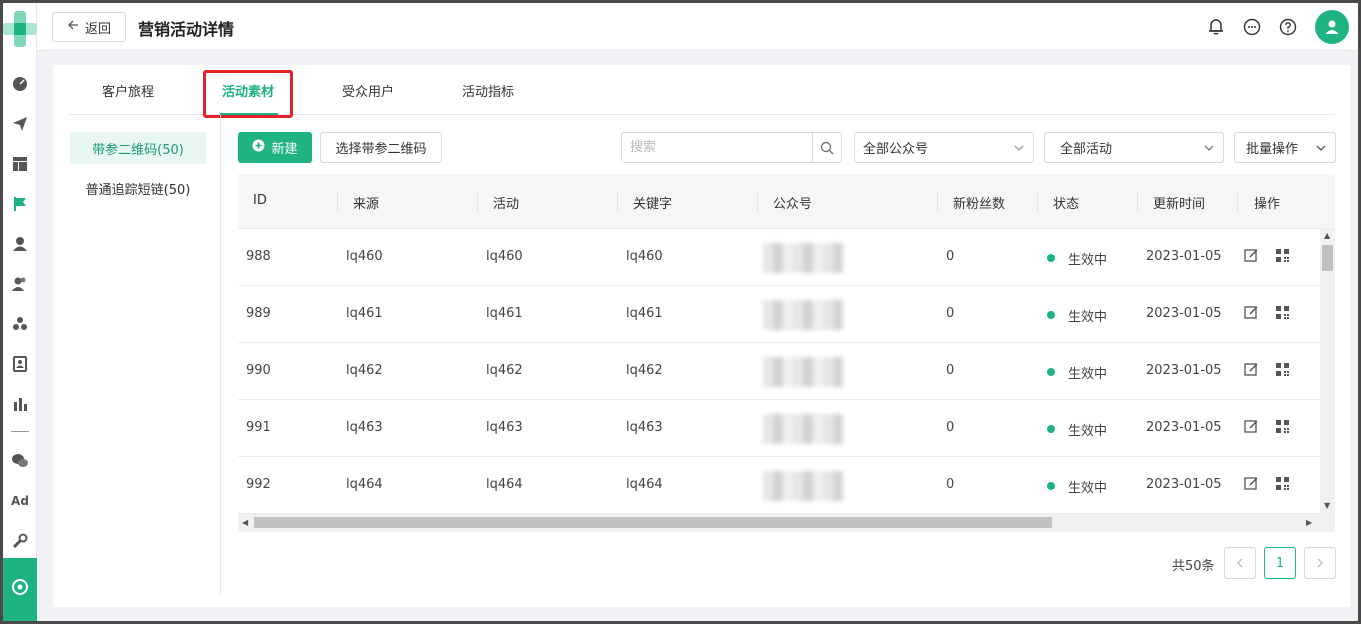 The image size is (1361, 624). Describe the element at coordinates (1280, 563) in the screenshot. I see `page-number-button: 1` at that location.